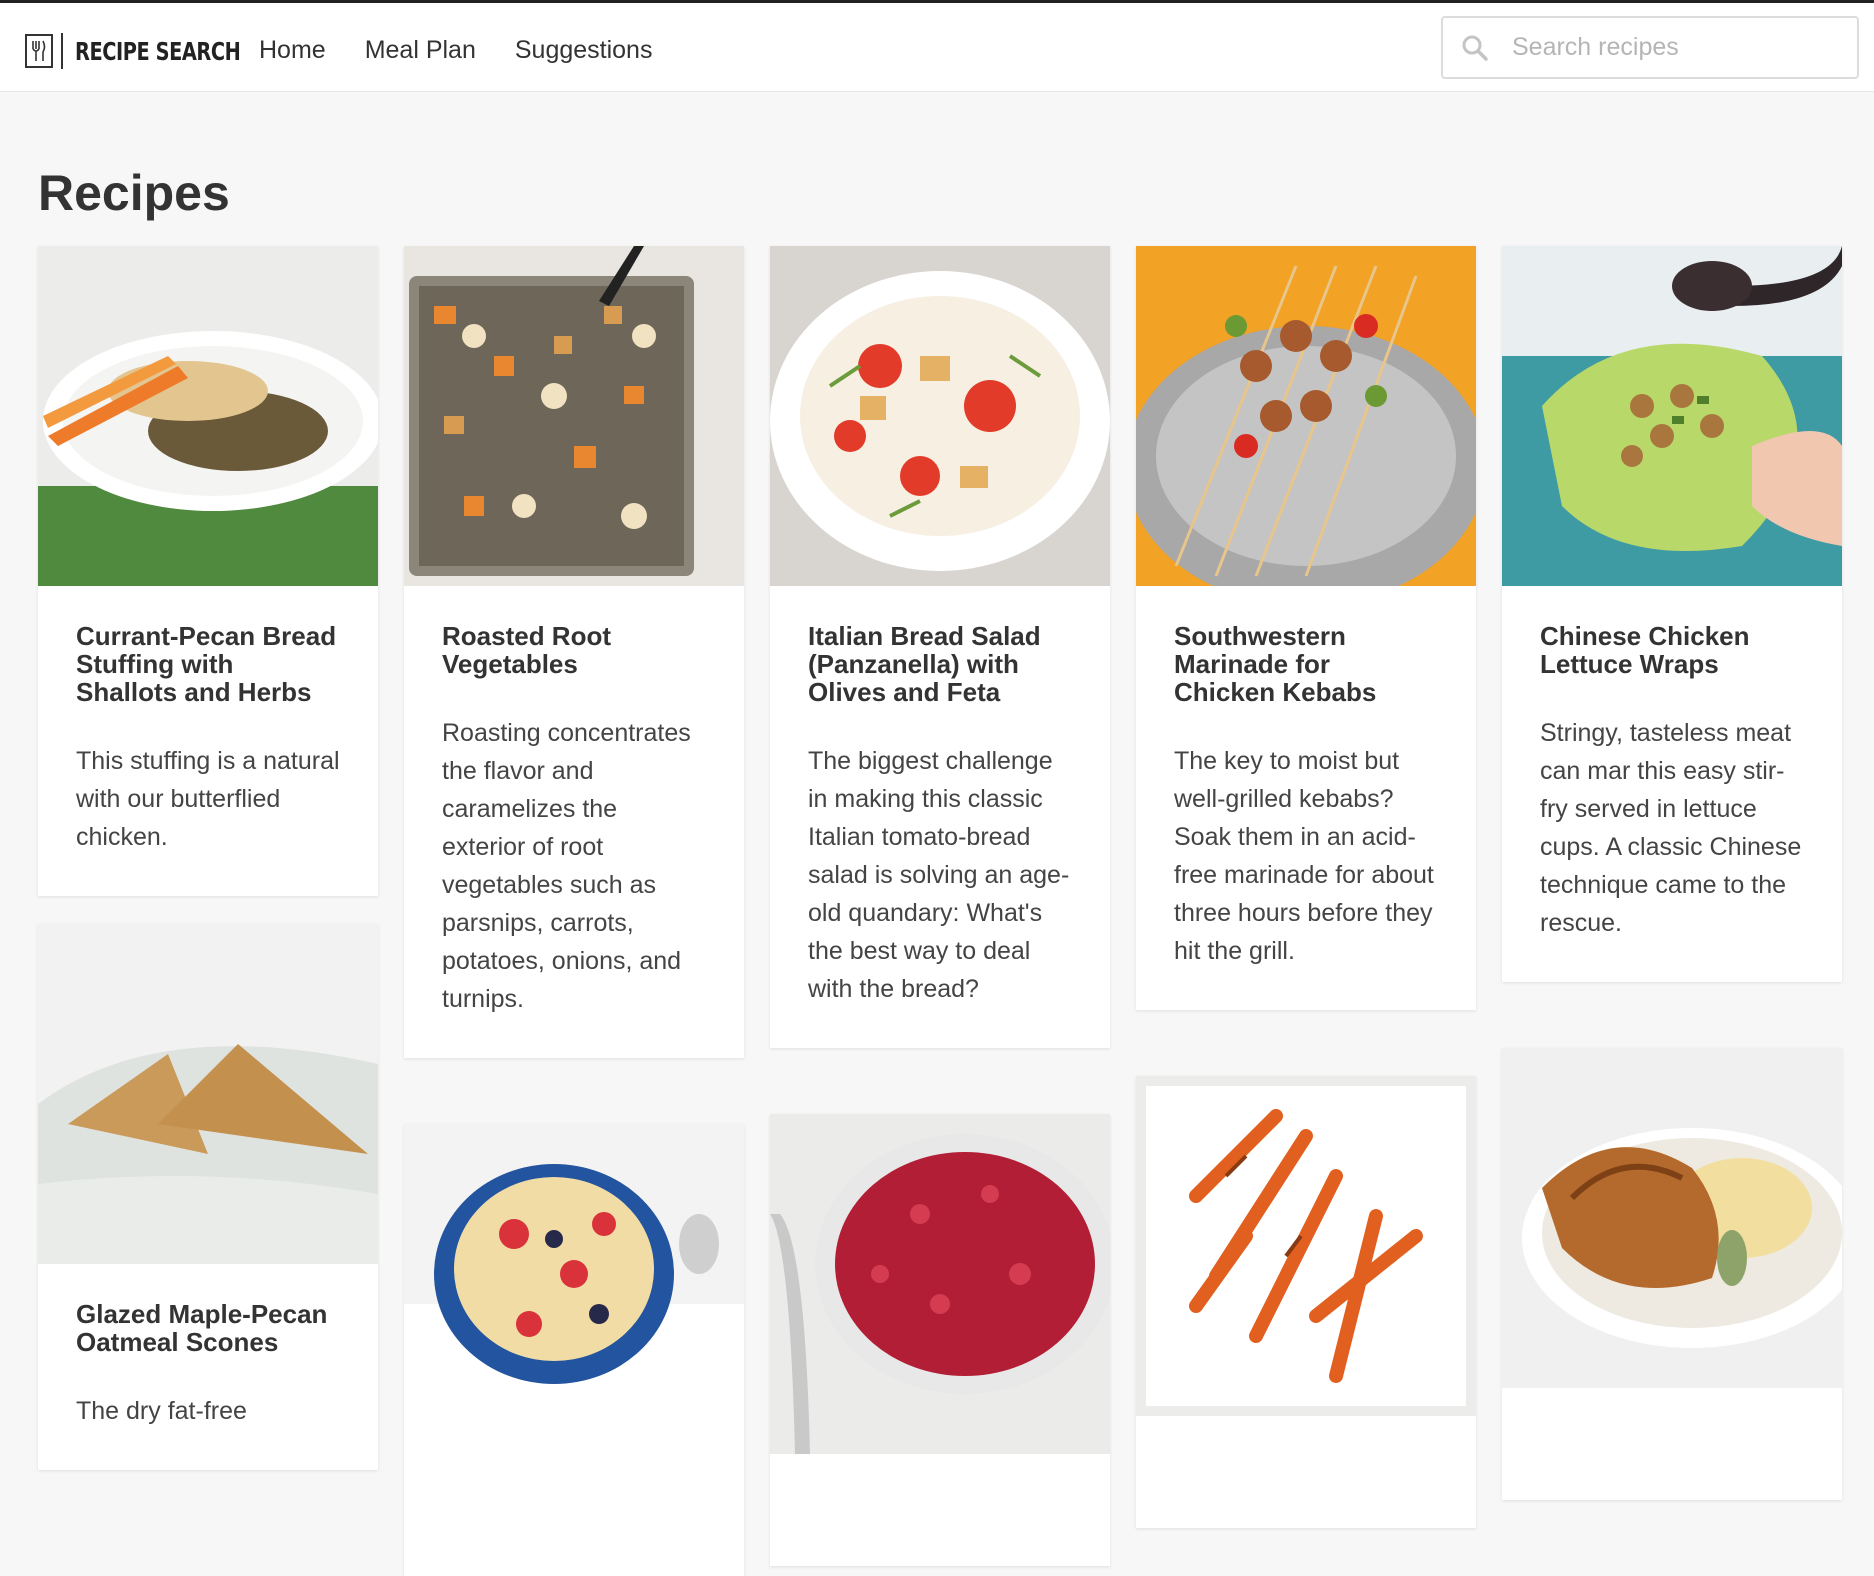 The height and width of the screenshot is (1576, 1874). I want to click on fork-knife-icon, so click(39, 51).